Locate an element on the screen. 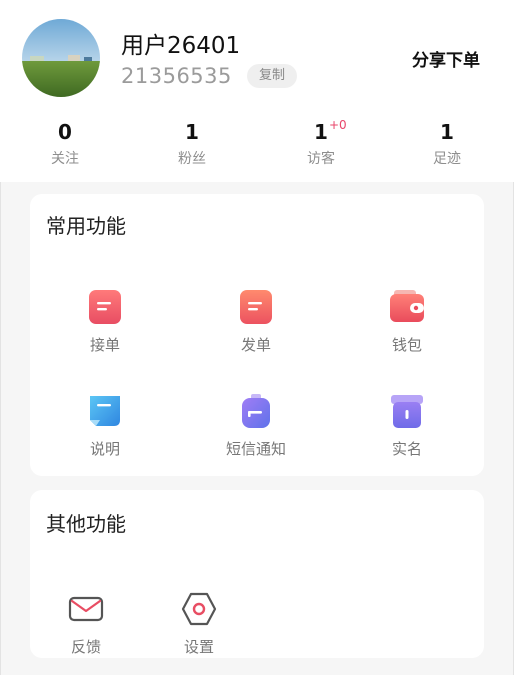 The height and width of the screenshot is (675, 514). username: 用户26401 is located at coordinates (181, 46).